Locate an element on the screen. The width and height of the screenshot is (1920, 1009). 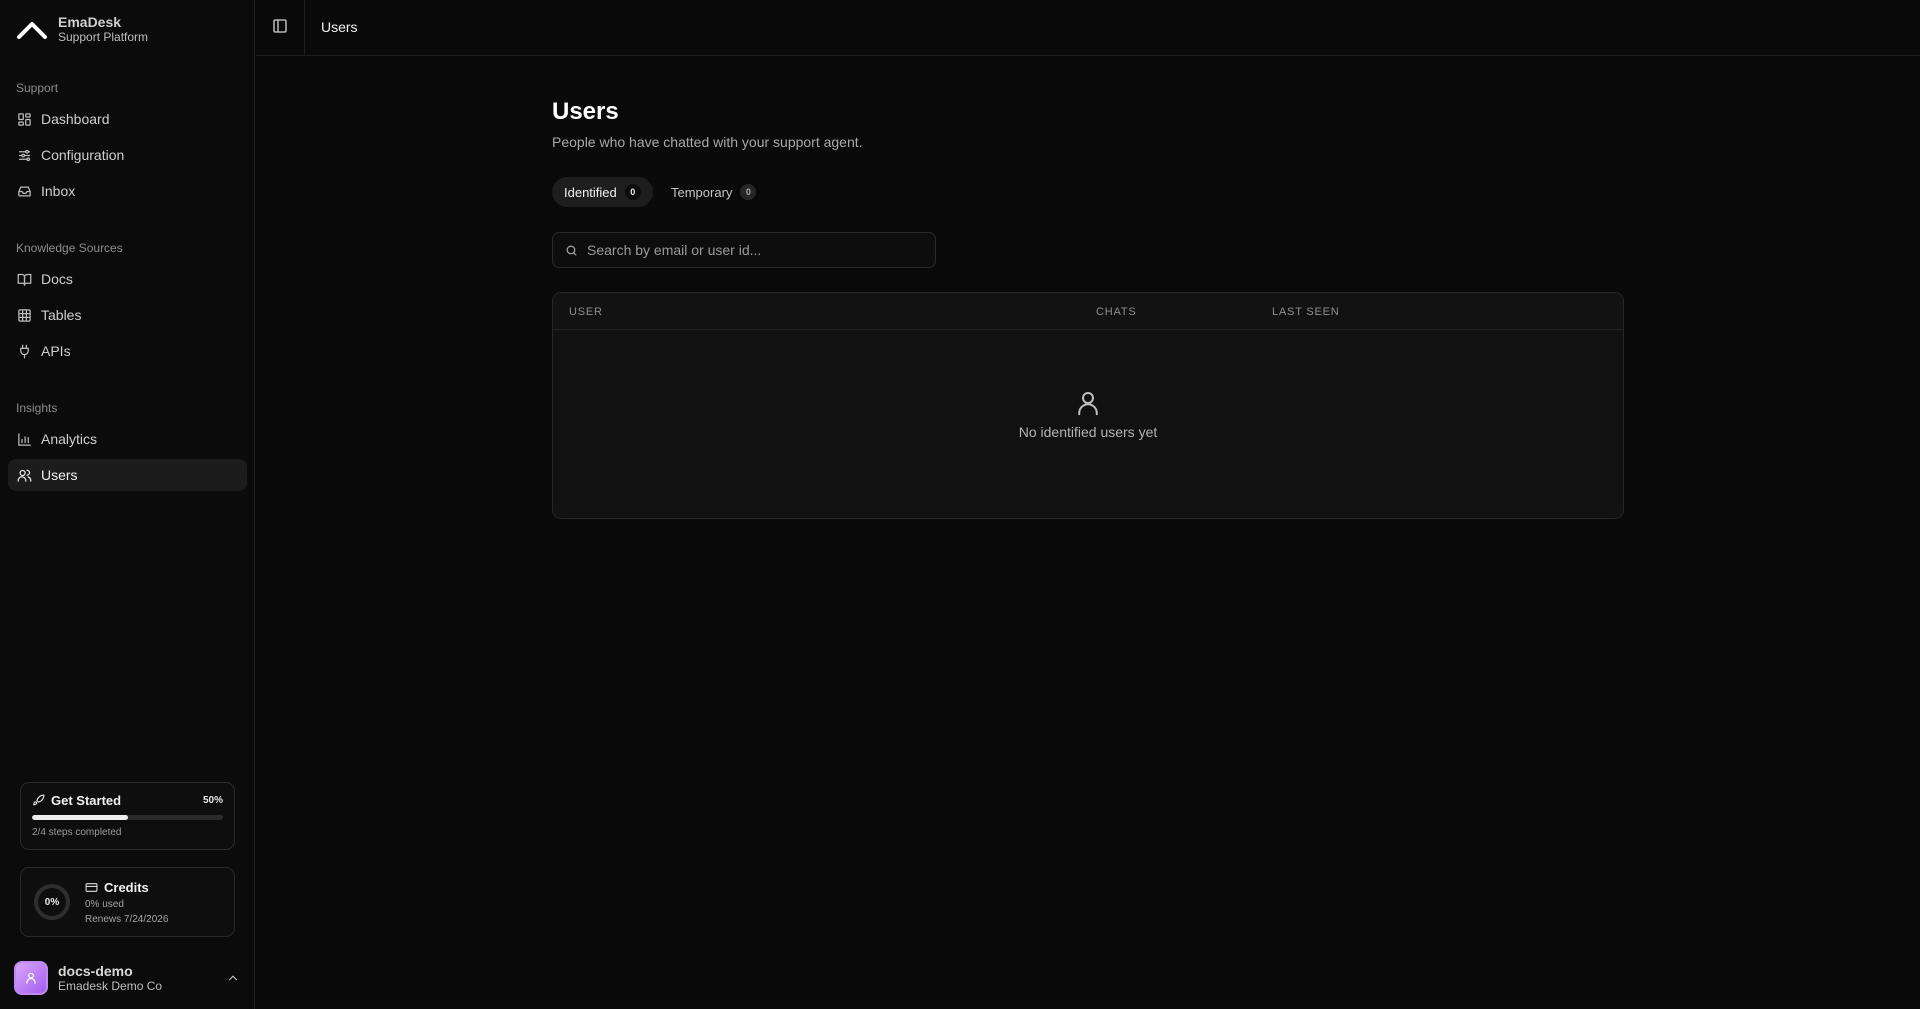
get-started-progress-fill is located at coordinates (80, 817).